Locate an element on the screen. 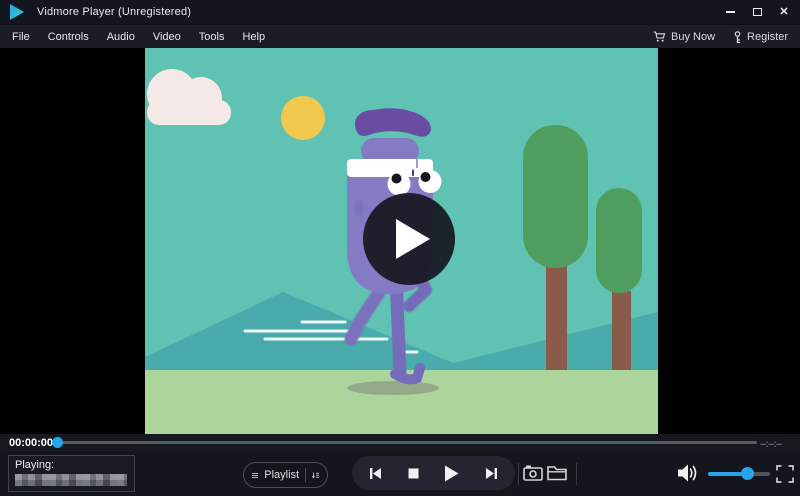  stop-icon is located at coordinates (413, 473).